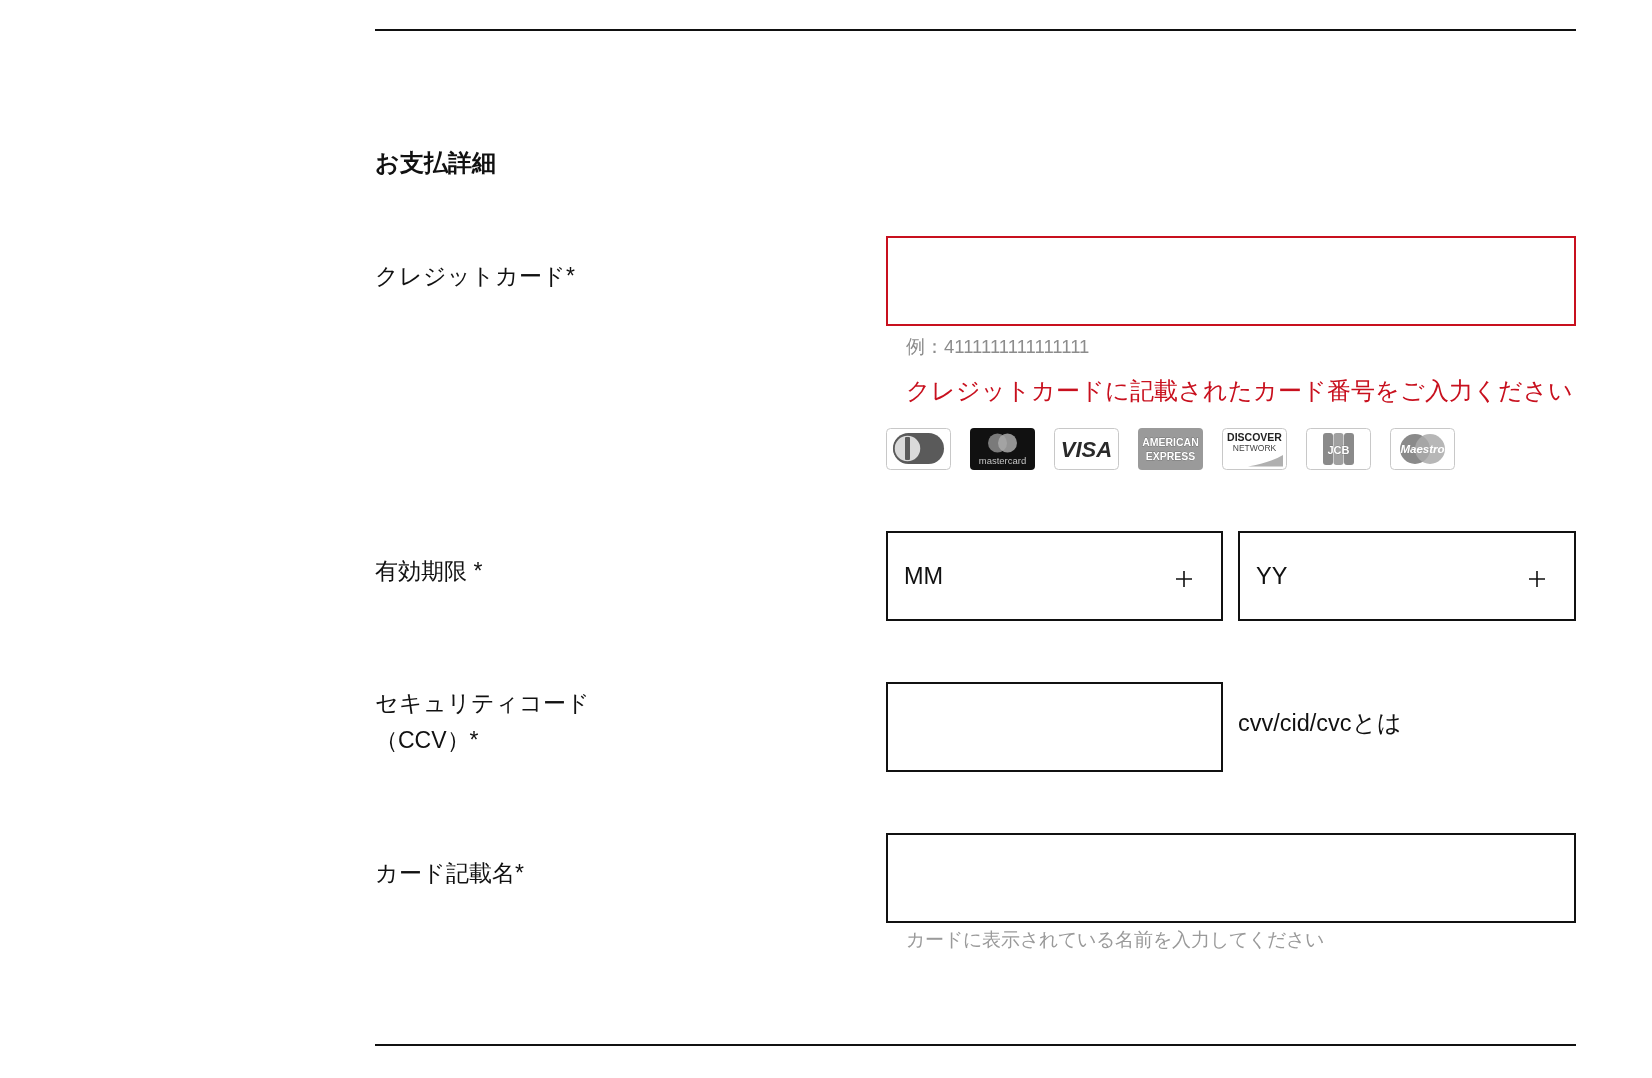 This screenshot has height=1078, width=1652. Describe the element at coordinates (1407, 576) in the screenshot. I see `year-select: YY` at that location.